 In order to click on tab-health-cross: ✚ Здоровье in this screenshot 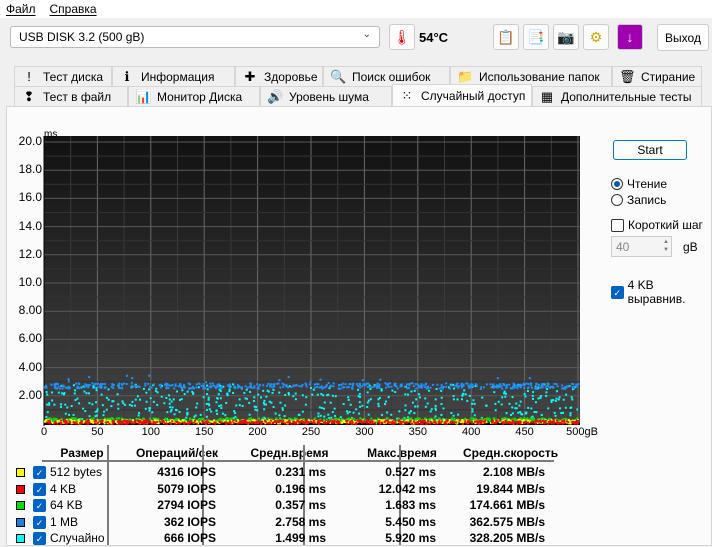, I will do `click(279, 76)`.